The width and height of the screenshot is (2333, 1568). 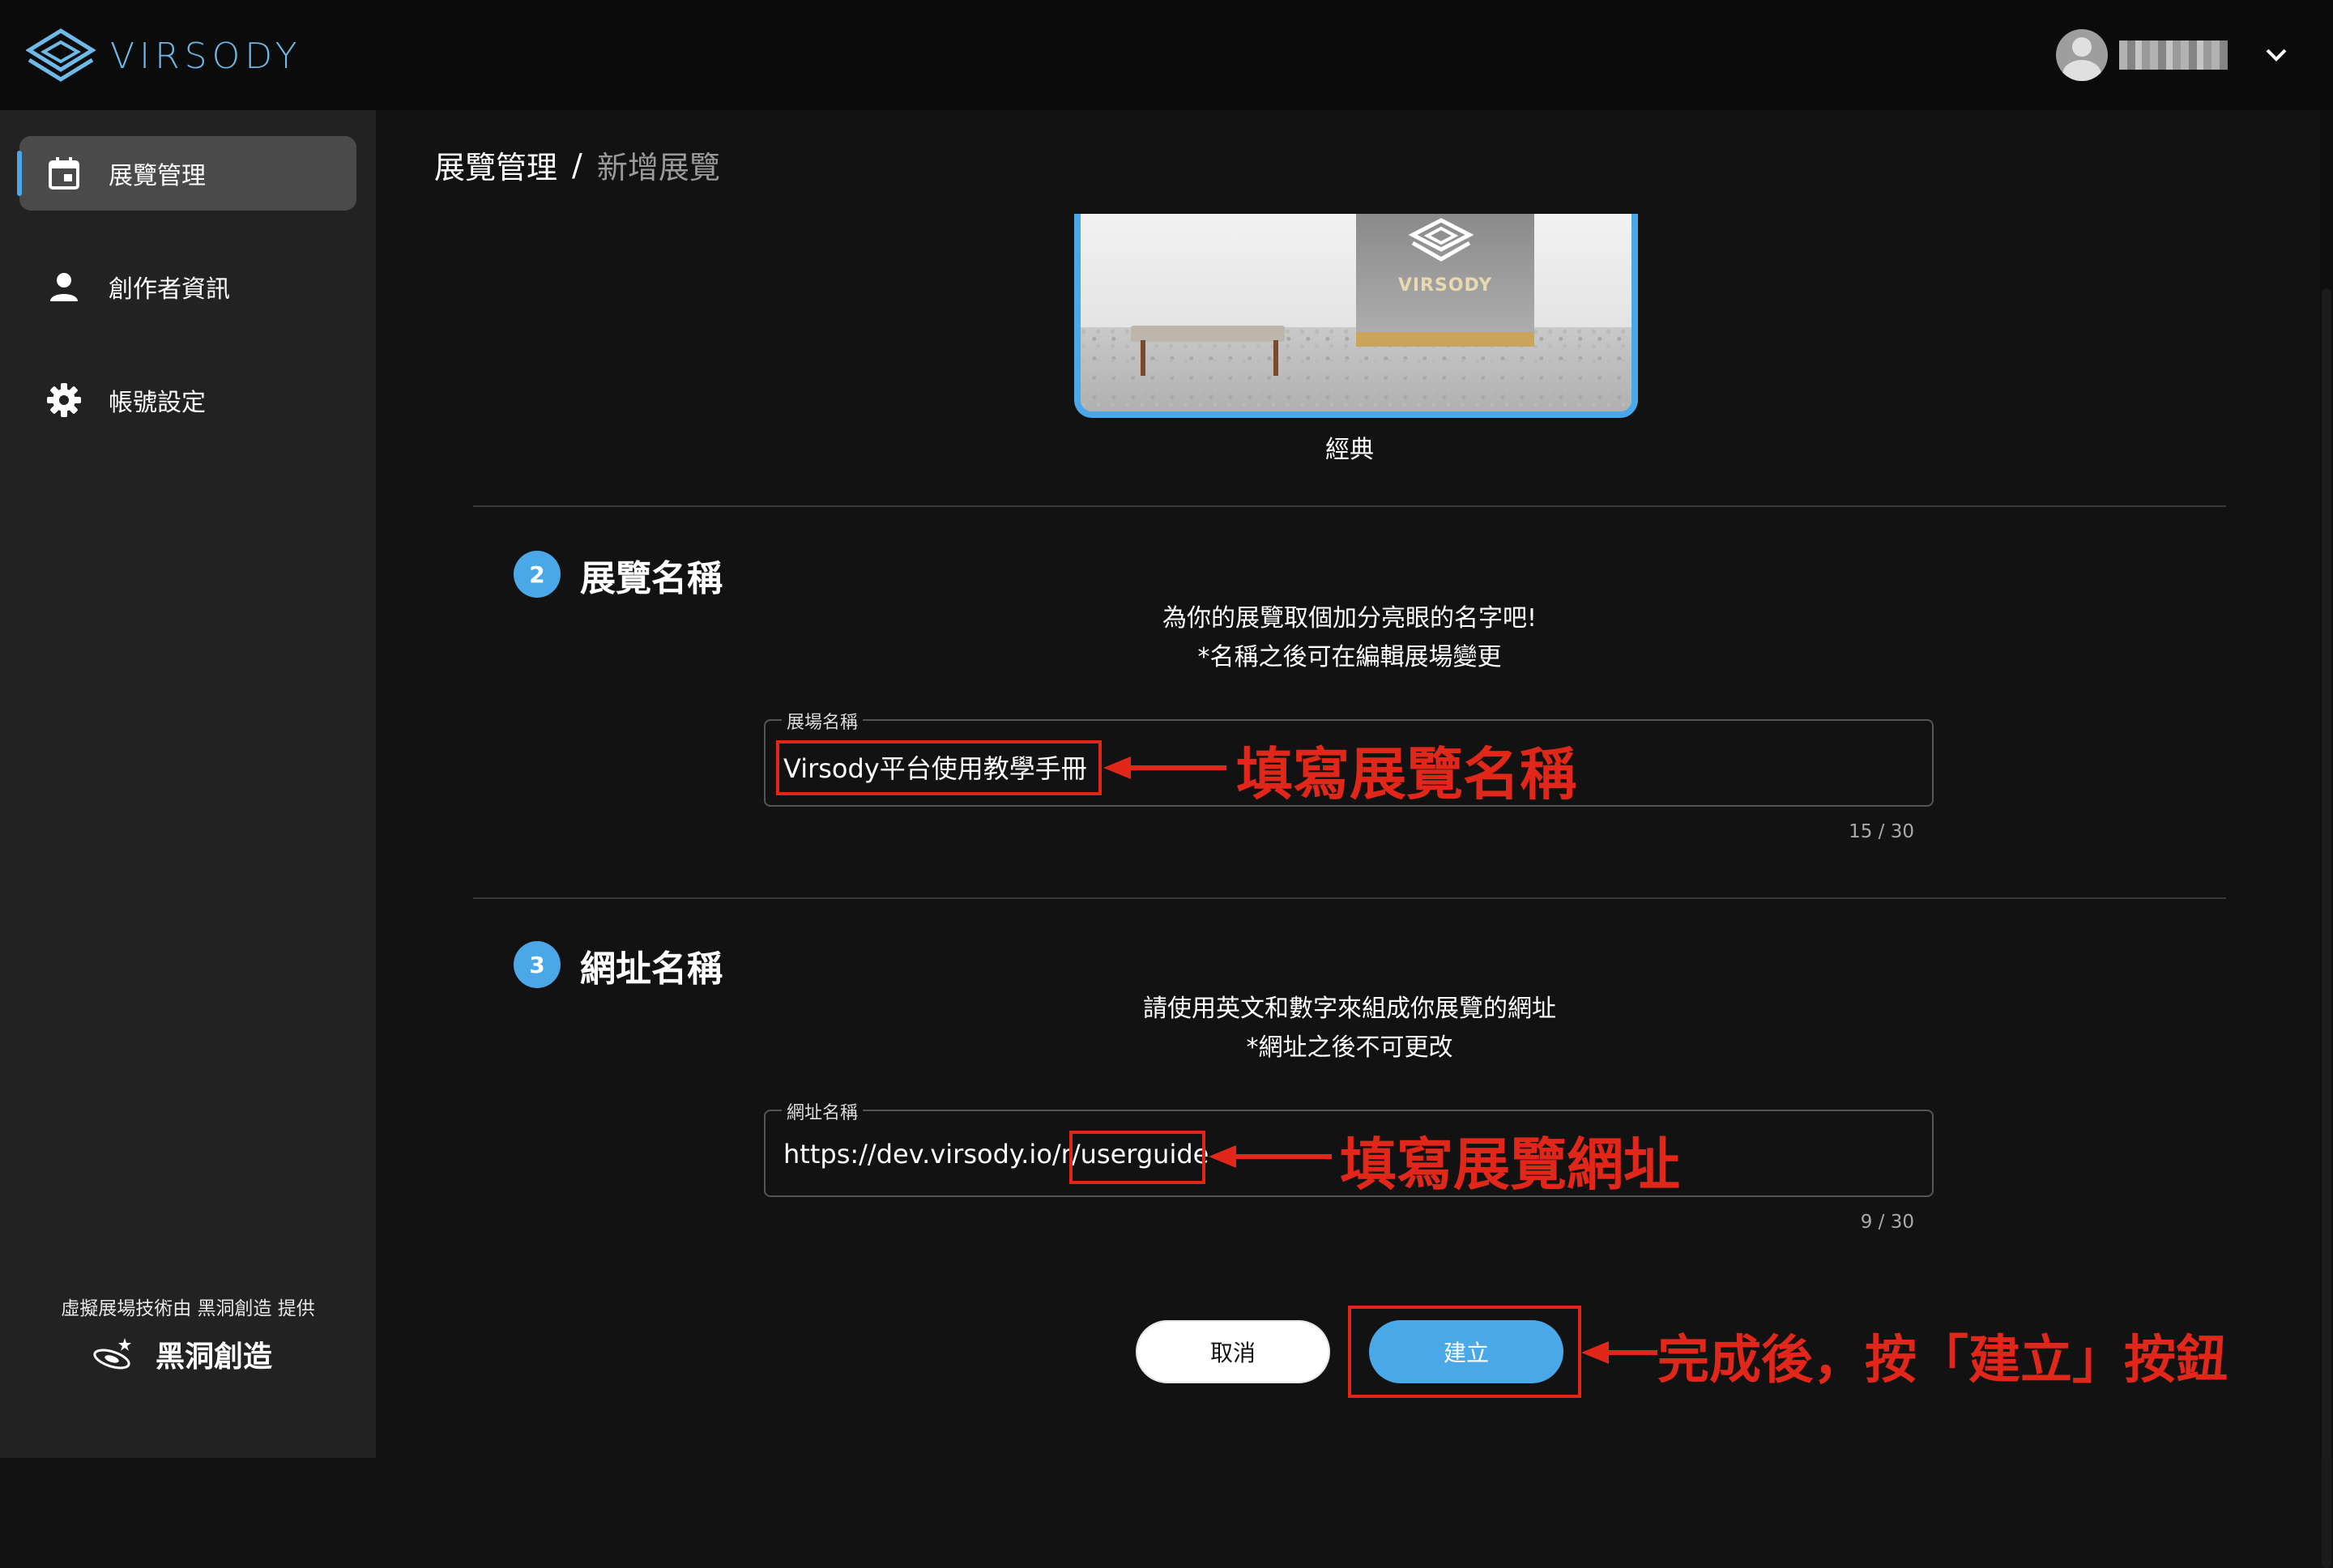 I want to click on brand-name: 黑洞創造, so click(x=214, y=1357).